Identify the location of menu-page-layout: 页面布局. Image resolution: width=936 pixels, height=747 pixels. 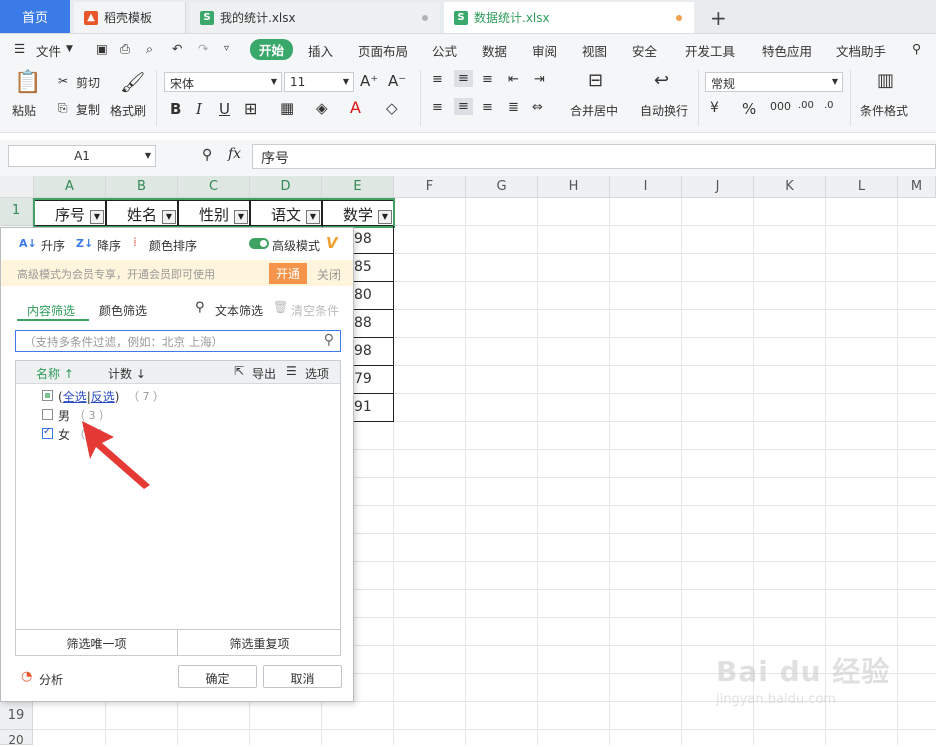
(383, 50).